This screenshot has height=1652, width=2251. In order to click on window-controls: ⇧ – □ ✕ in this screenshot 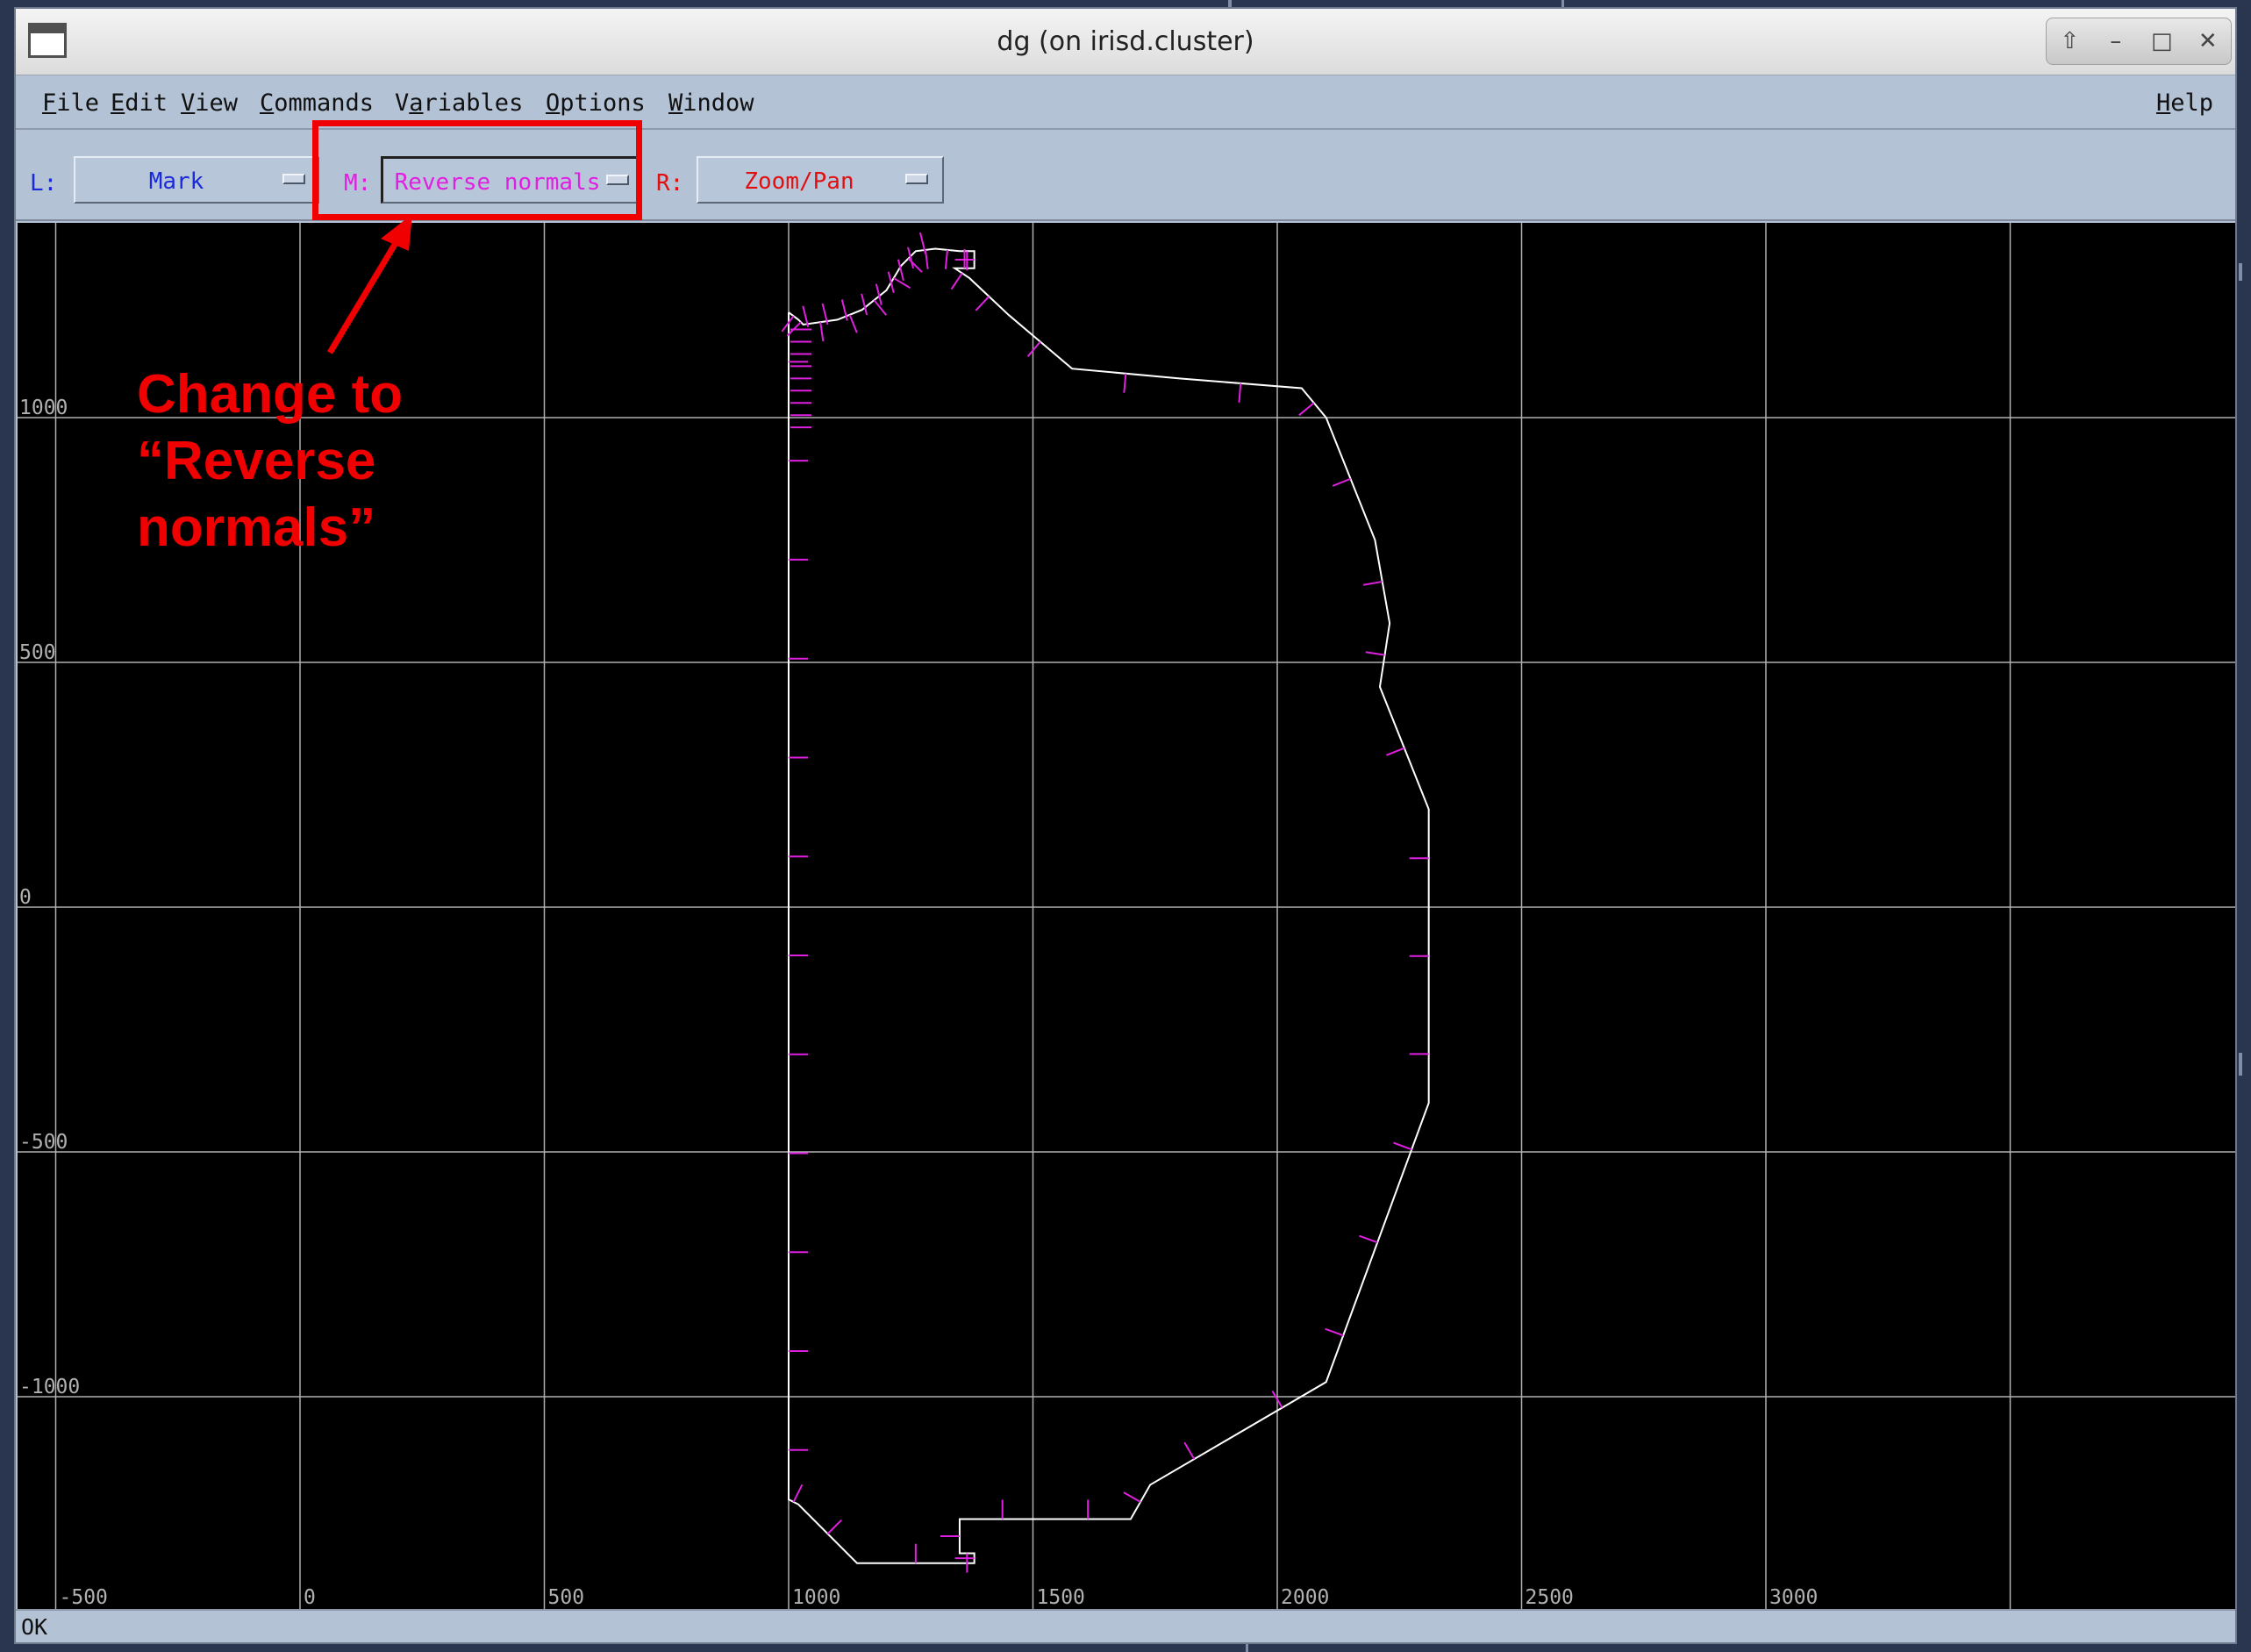, I will do `click(2139, 42)`.